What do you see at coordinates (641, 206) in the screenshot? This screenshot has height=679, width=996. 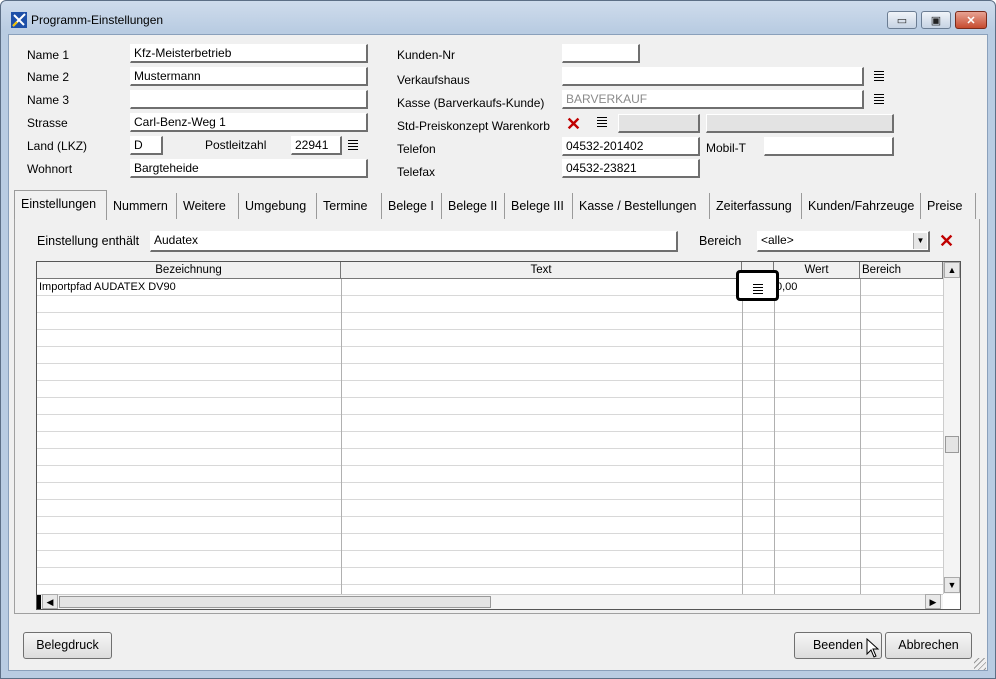 I see `tab-kasse-bestellungen: Kasse / Bestellungen` at bounding box center [641, 206].